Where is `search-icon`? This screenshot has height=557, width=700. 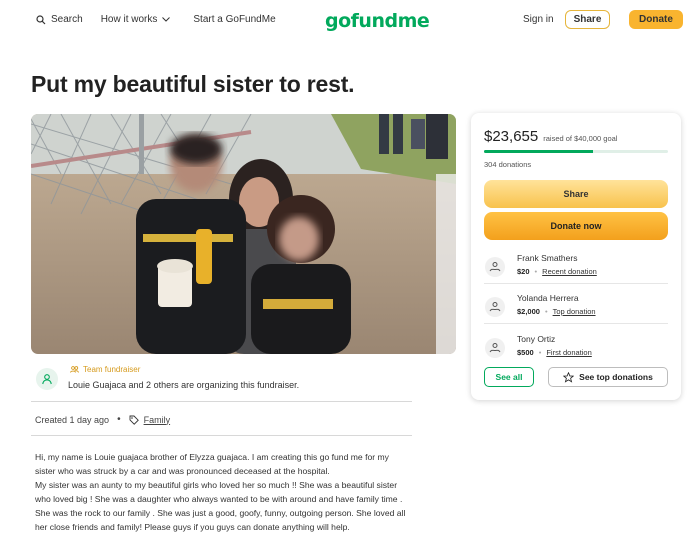 search-icon is located at coordinates (41, 19).